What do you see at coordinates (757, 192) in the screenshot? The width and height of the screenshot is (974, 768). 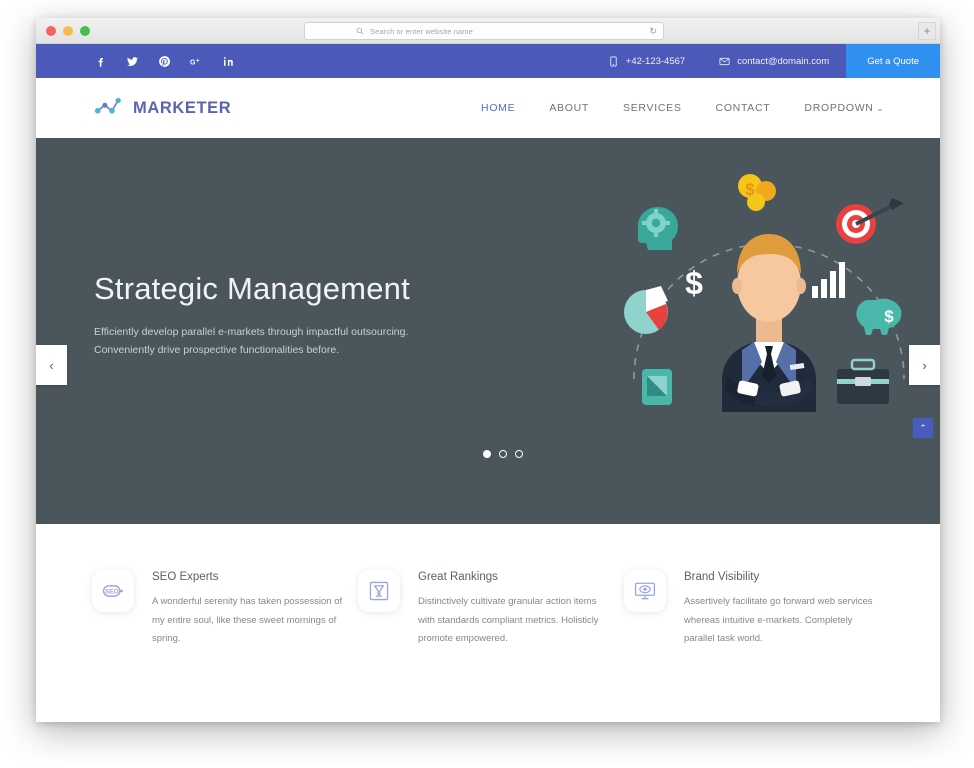 I see `idea-money-bulb-icon: $` at bounding box center [757, 192].